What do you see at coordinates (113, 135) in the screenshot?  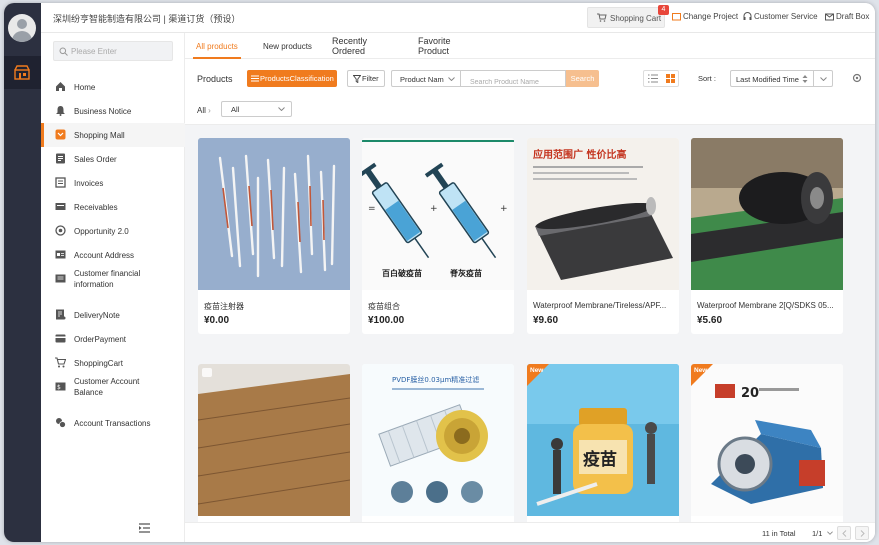 I see `sidebar-item-shopping-mall: Shopping Mall` at bounding box center [113, 135].